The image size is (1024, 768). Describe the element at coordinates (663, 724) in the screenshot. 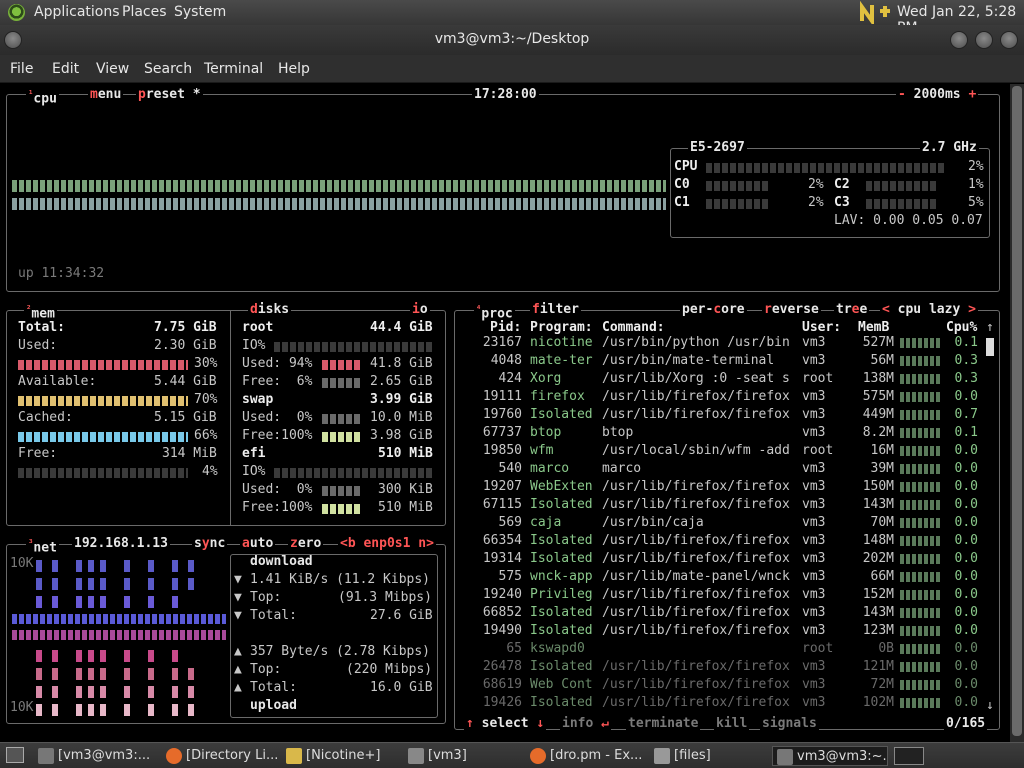

I see `proc-terminate-button: terminate` at that location.